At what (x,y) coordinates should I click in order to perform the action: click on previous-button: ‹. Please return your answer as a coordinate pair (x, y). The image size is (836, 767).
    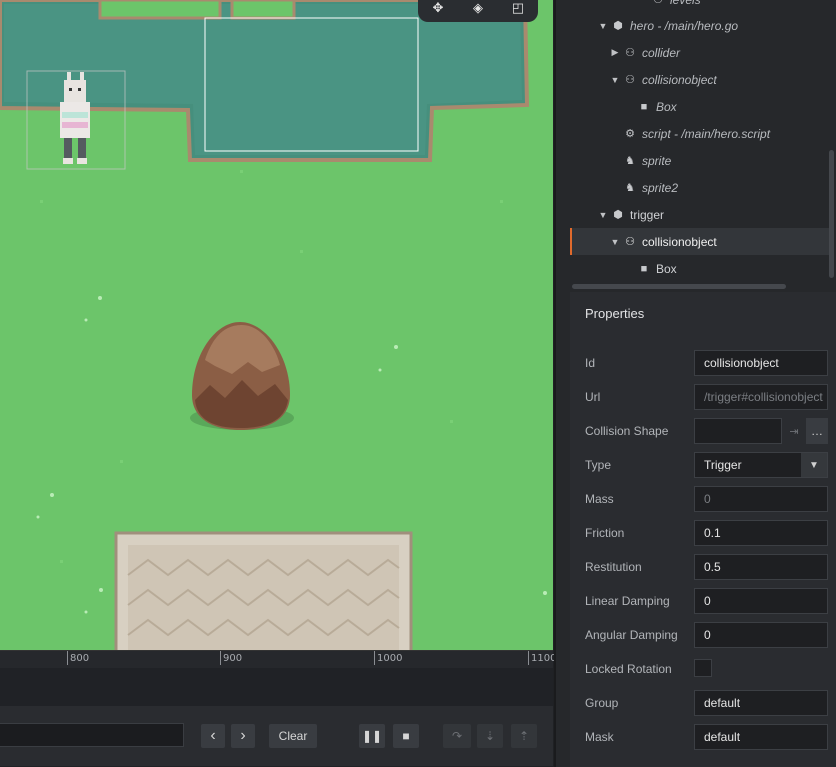
    Looking at the image, I should click on (213, 736).